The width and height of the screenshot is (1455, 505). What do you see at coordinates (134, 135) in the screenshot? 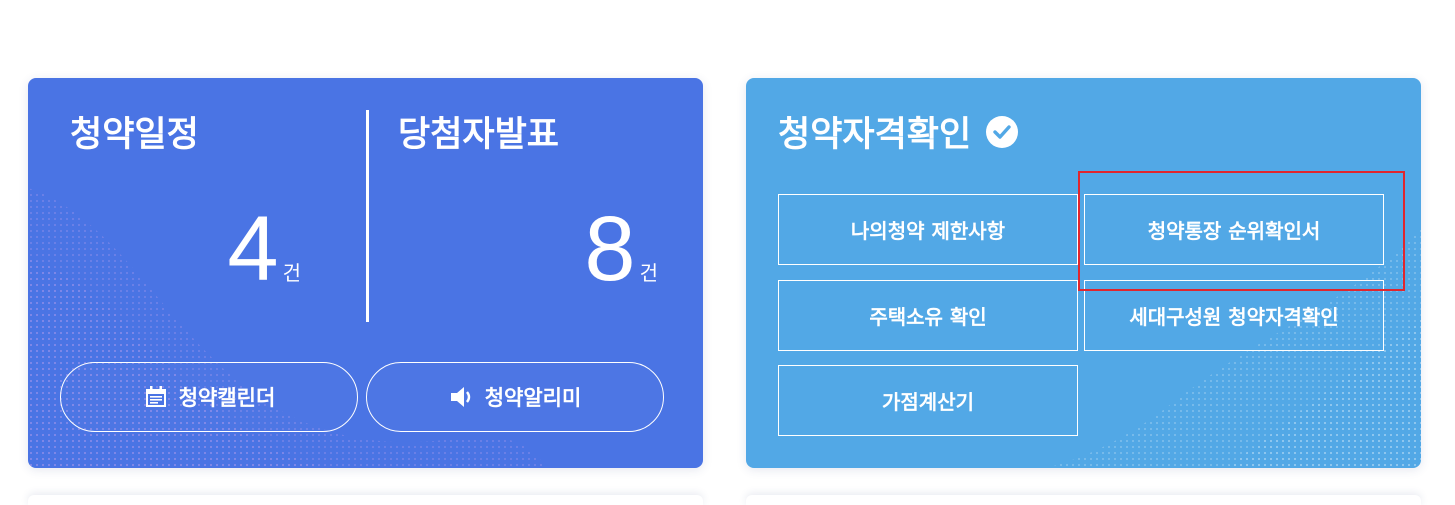
I see `schedule-title: 청약일정` at bounding box center [134, 135].